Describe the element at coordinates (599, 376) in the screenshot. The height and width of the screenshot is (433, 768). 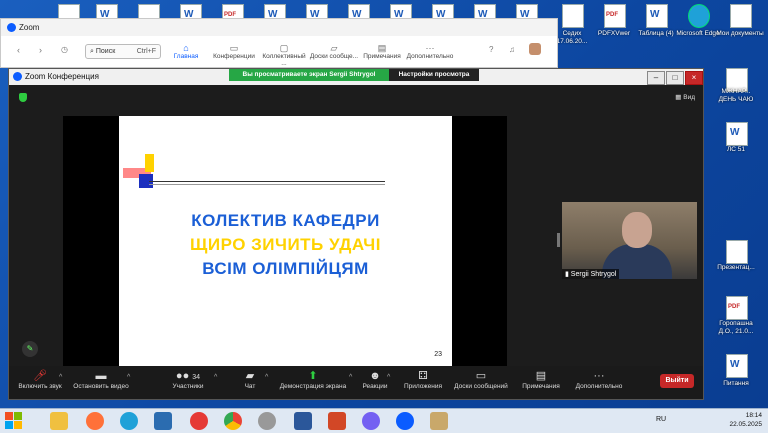
I see `more-icon: ···` at that location.